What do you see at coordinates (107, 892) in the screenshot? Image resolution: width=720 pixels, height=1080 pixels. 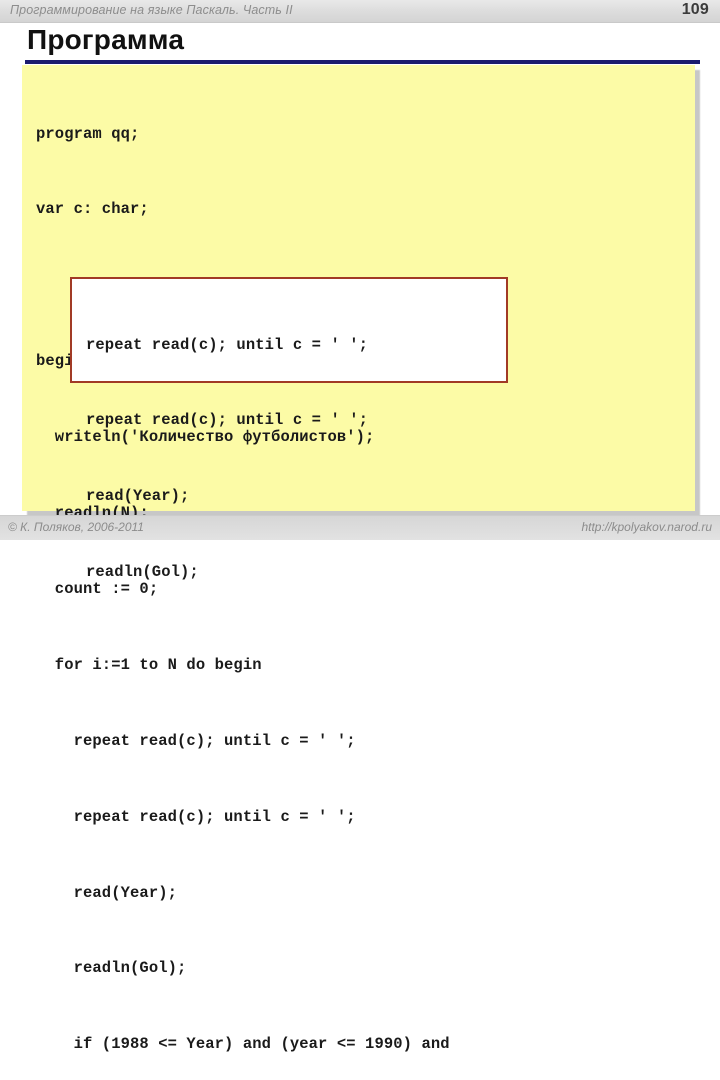 I see `code-line: read(Year);` at bounding box center [107, 892].